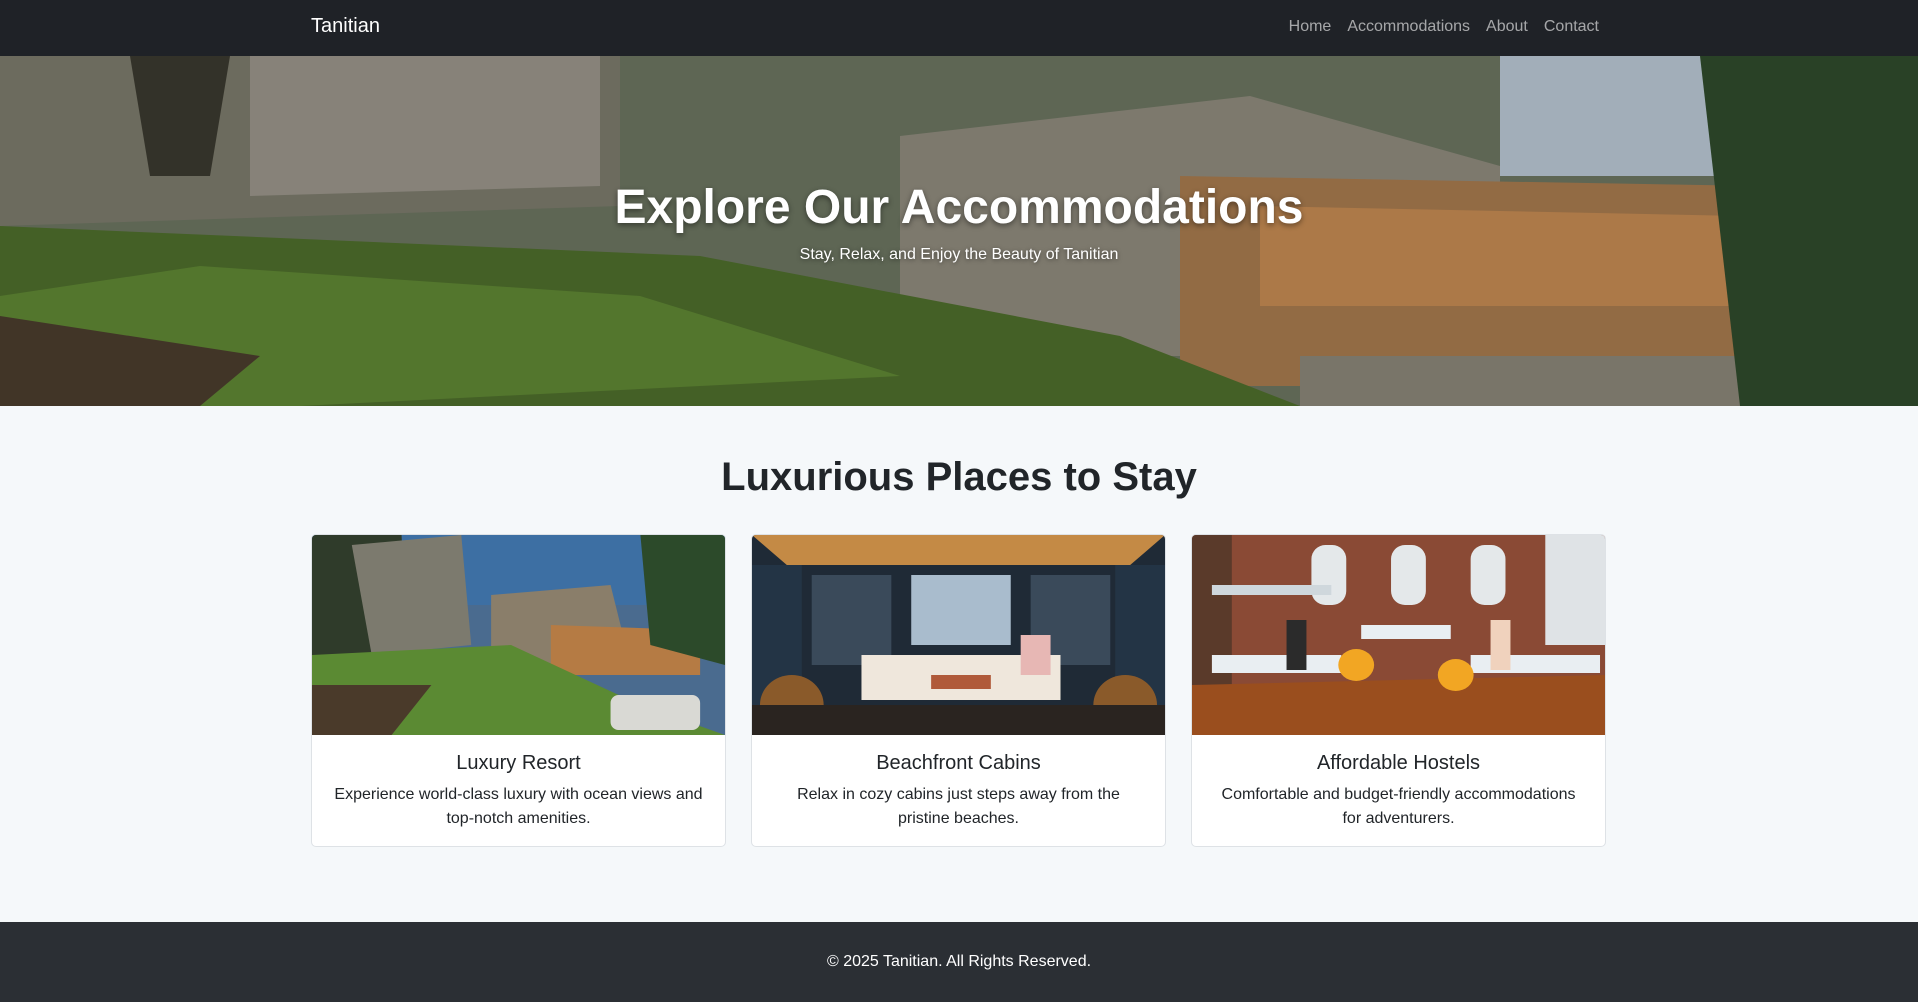  What do you see at coordinates (958, 635) in the screenshot?
I see `beachfront-cabins-image` at bounding box center [958, 635].